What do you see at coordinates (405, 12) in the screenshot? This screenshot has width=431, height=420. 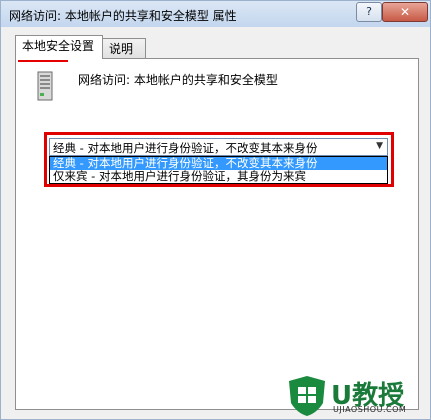 I see `close-button: ✕` at bounding box center [405, 12].